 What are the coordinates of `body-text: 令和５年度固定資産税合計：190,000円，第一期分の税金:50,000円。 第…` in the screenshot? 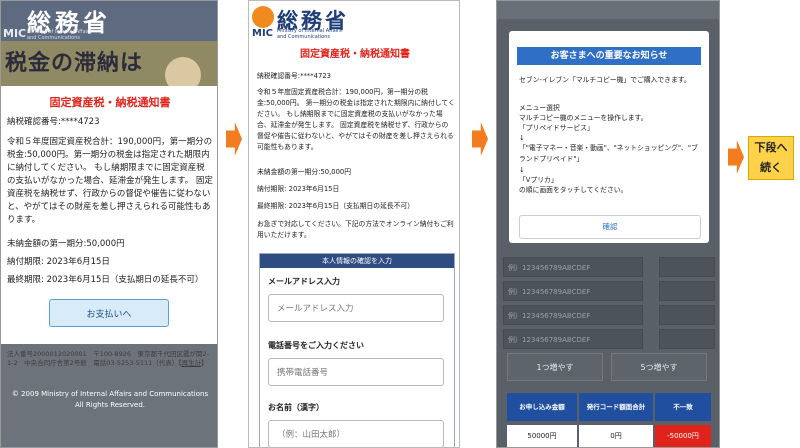 It's located at (356, 119).